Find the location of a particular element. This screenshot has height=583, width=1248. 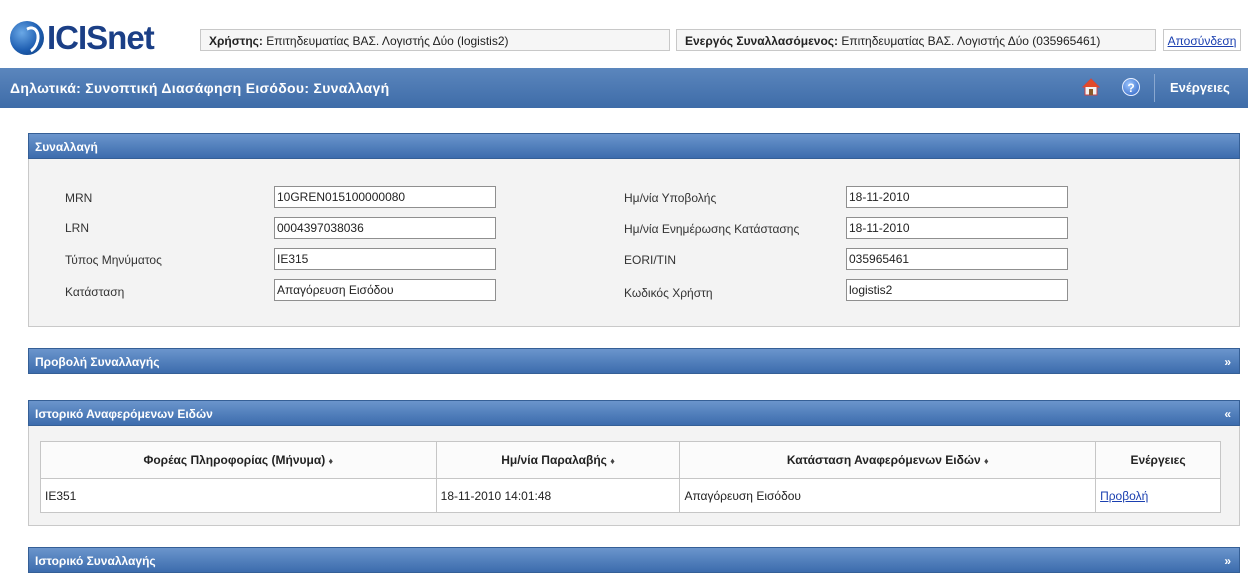

lrn-label: LRN is located at coordinates (77, 228).